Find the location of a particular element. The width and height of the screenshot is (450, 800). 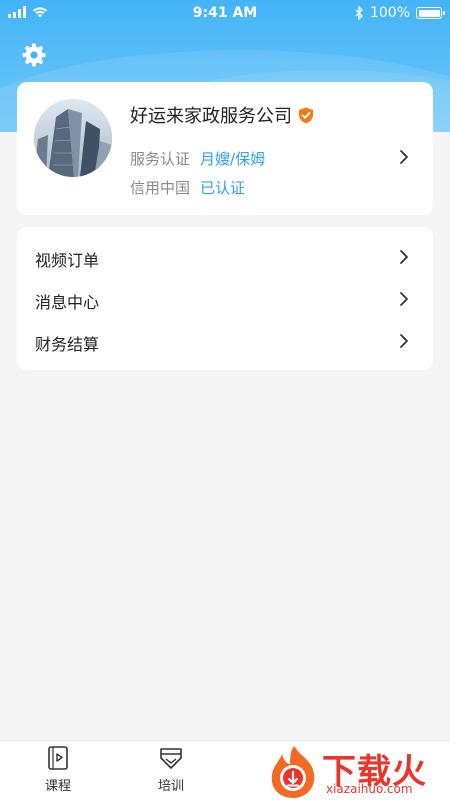

menu-item-label: 消息中心 is located at coordinates (67, 302).